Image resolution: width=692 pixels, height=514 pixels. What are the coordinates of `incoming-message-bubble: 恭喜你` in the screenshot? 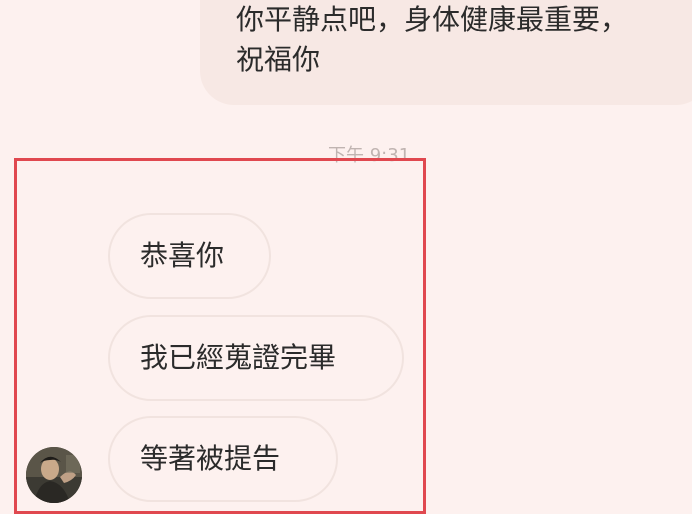 It's located at (189, 256).